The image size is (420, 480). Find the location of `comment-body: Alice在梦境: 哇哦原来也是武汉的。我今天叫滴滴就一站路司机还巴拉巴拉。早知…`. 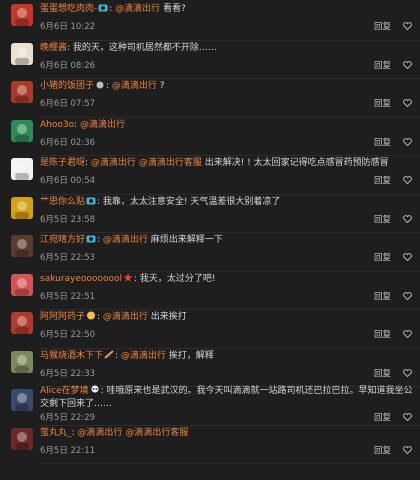

comment-body: Alice在梦境: 哇哦原来也是武汉的。我今天叫滴滴就一站路司机还巴拉巴拉。早知… is located at coordinates (227, 398).